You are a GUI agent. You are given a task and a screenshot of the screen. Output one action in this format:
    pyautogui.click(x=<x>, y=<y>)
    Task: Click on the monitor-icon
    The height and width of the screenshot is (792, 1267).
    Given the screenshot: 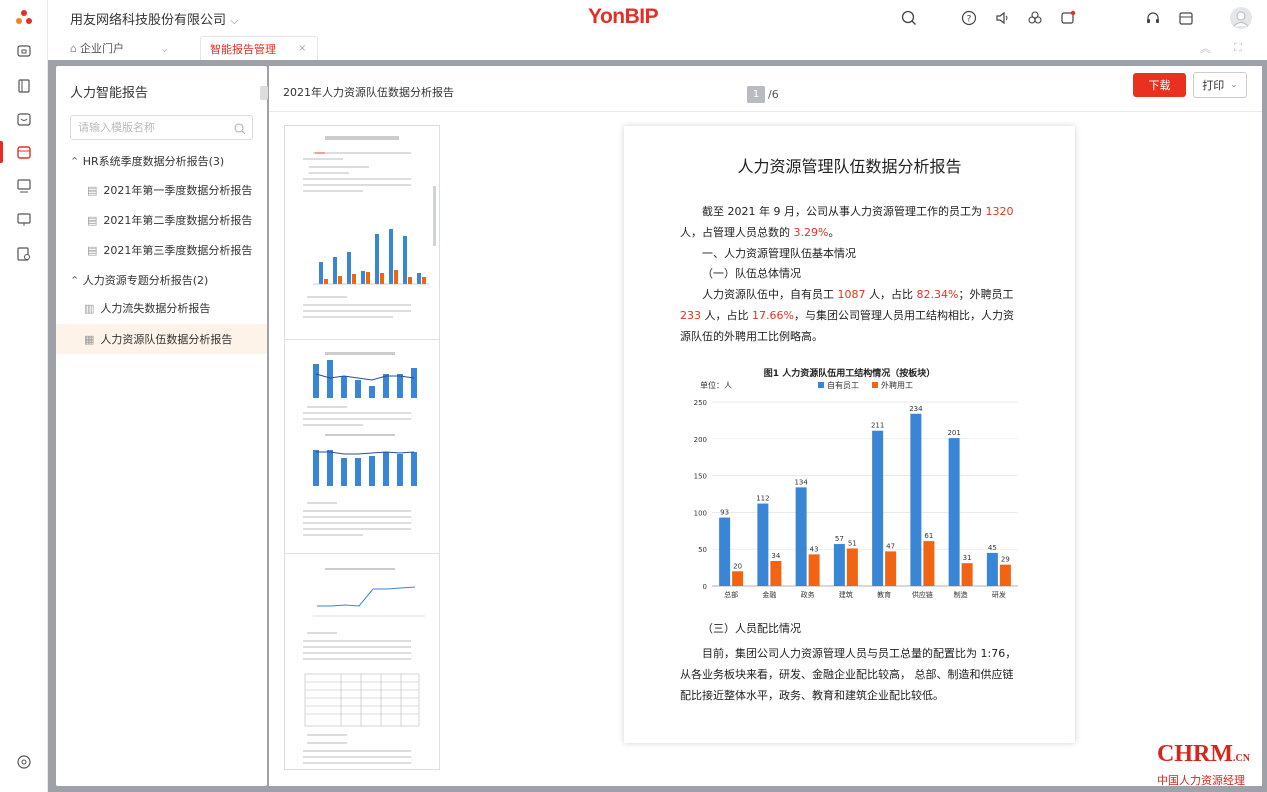 What is the action you would take?
    pyautogui.click(x=24, y=186)
    